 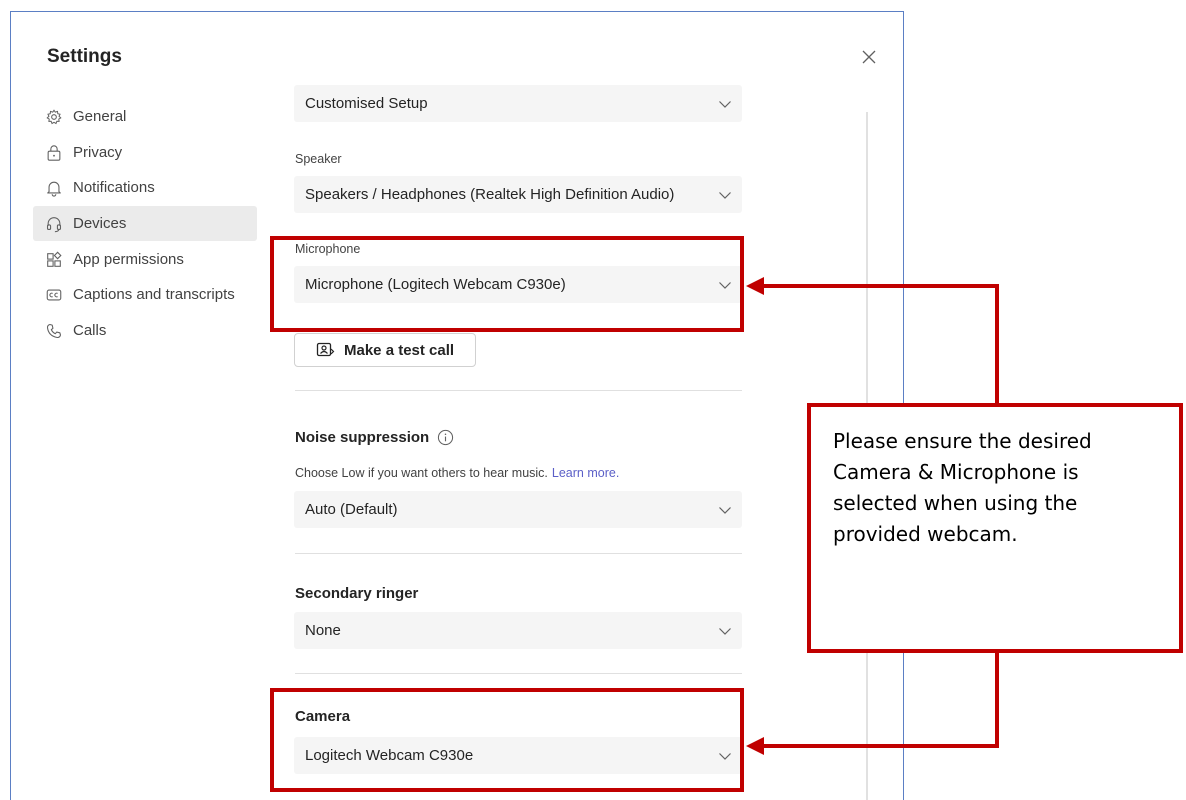 I want to click on annotation-arrows, so click(x=872, y=516).